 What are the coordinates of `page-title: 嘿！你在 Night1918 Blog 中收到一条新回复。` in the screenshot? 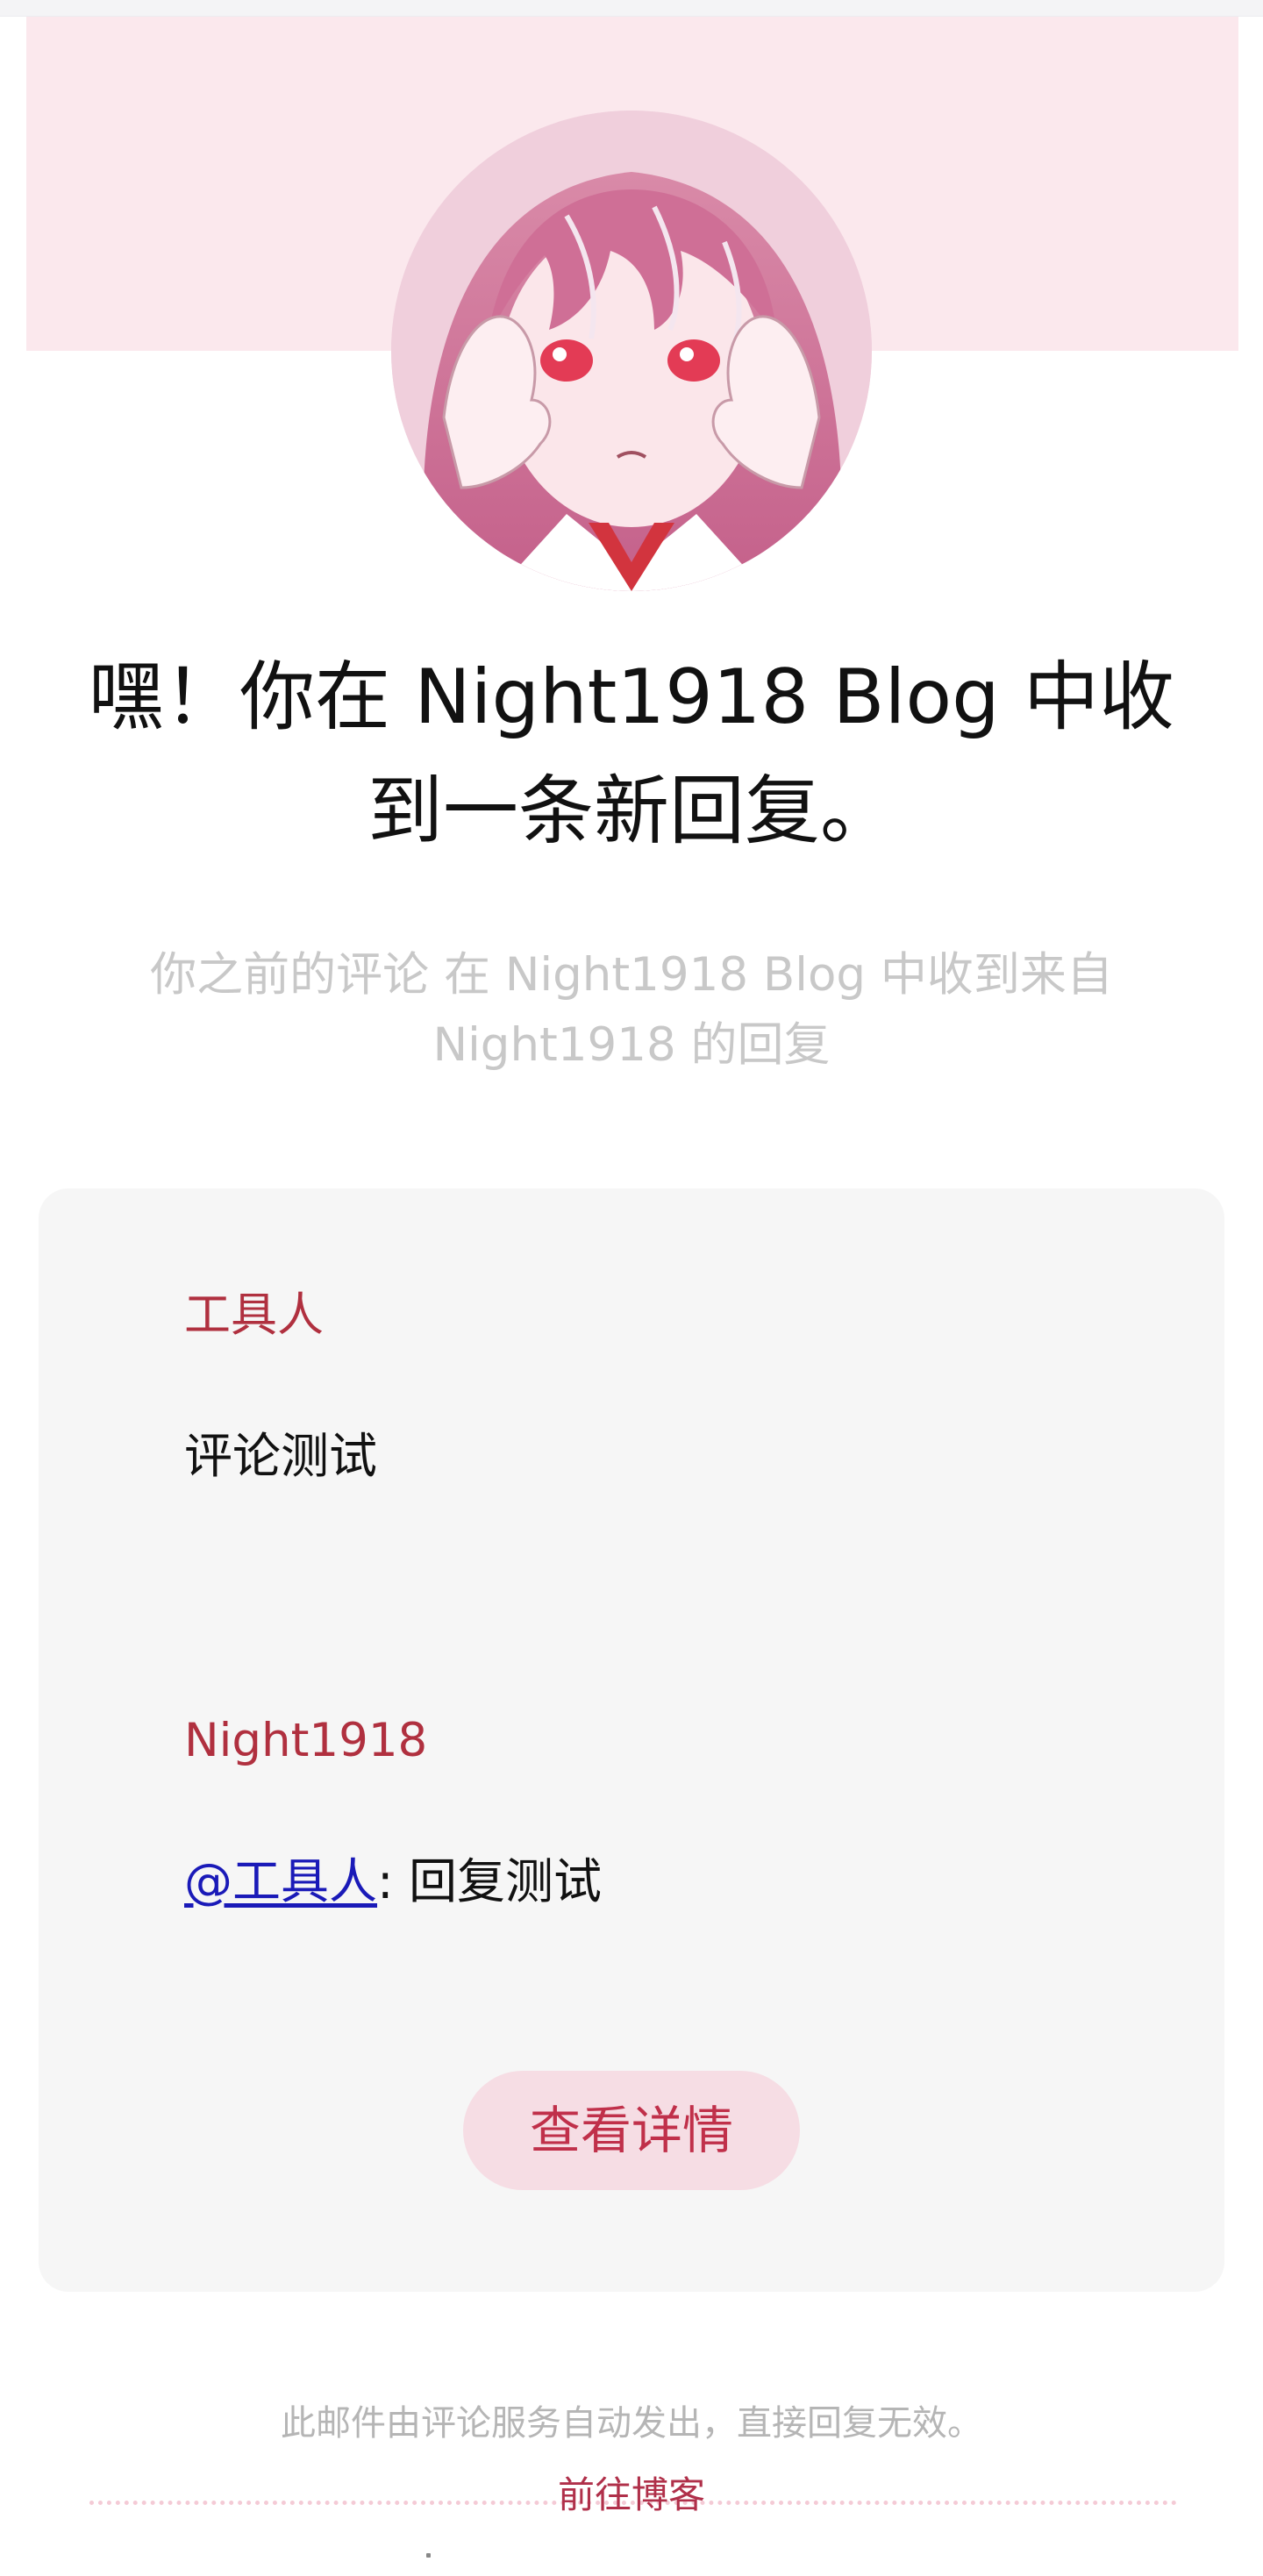 It's located at (631, 754).